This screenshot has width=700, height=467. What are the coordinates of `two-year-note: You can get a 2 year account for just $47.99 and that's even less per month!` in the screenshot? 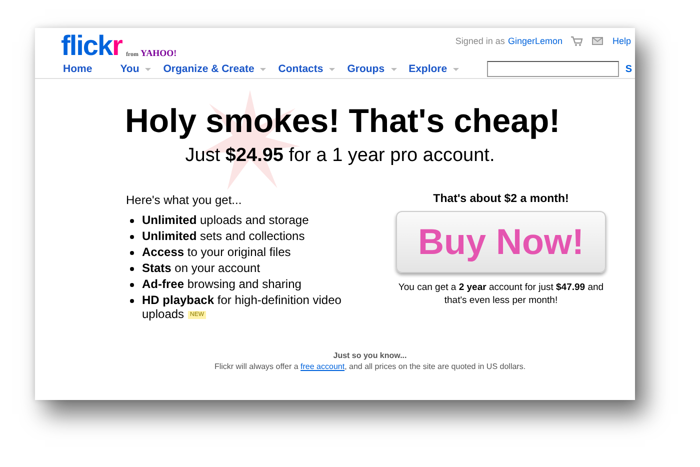 It's located at (501, 294).